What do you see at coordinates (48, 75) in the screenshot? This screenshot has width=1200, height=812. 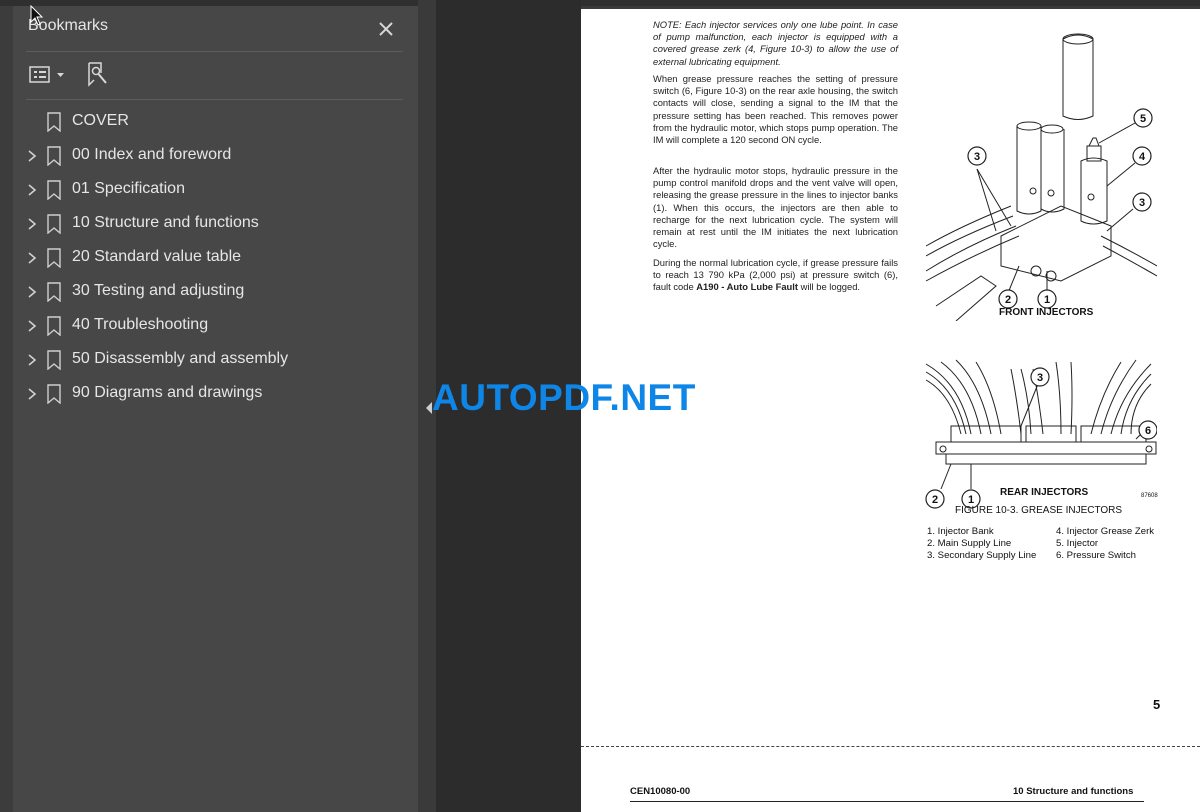 I see `bookmark-options-icon` at bounding box center [48, 75].